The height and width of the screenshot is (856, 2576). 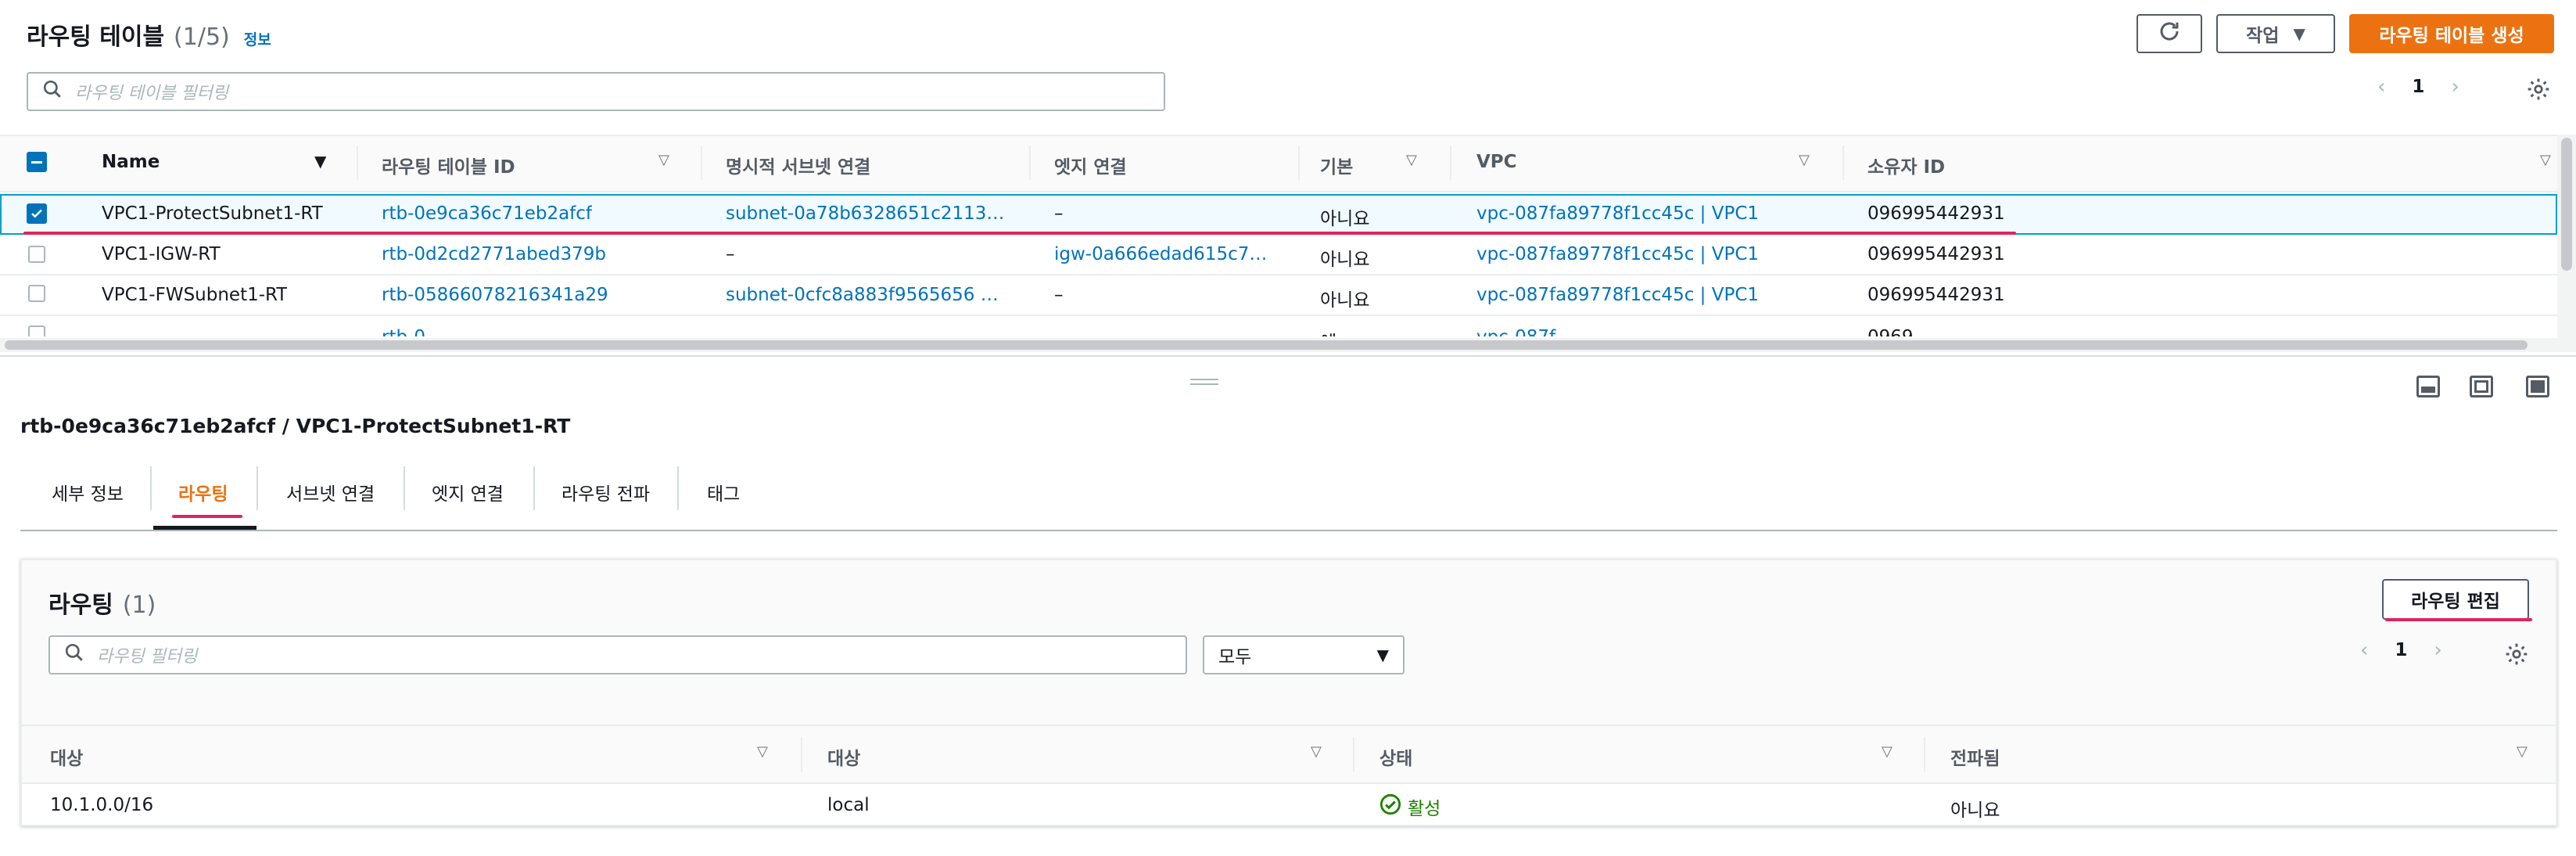 I want to click on routes-table-header-row, so click(x=1289, y=754).